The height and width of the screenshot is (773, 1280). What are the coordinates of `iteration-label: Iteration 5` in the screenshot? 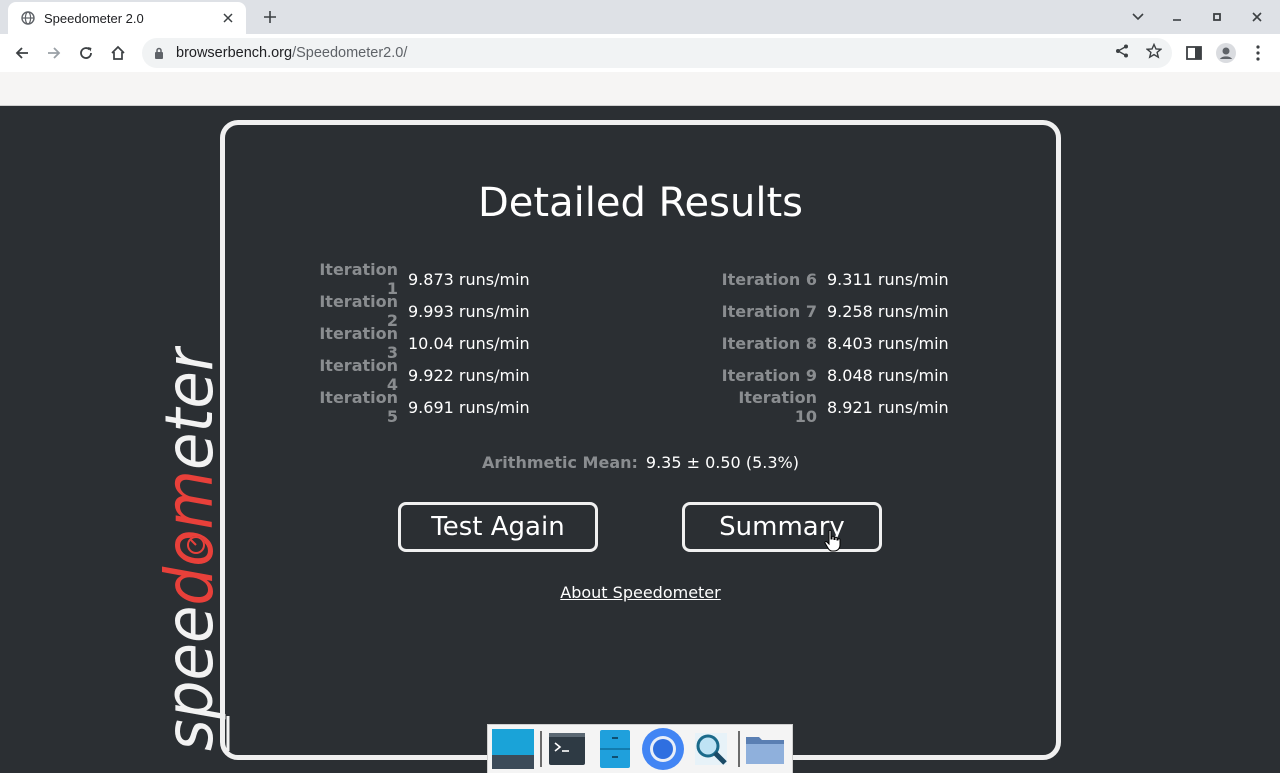 It's located at (358, 407).